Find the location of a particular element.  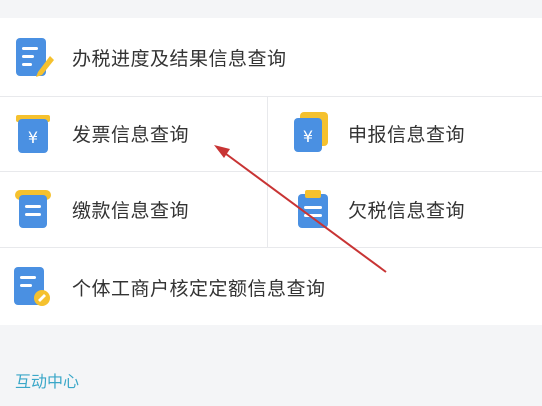

menu-item-label: 发票信息查询 is located at coordinates (131, 135).